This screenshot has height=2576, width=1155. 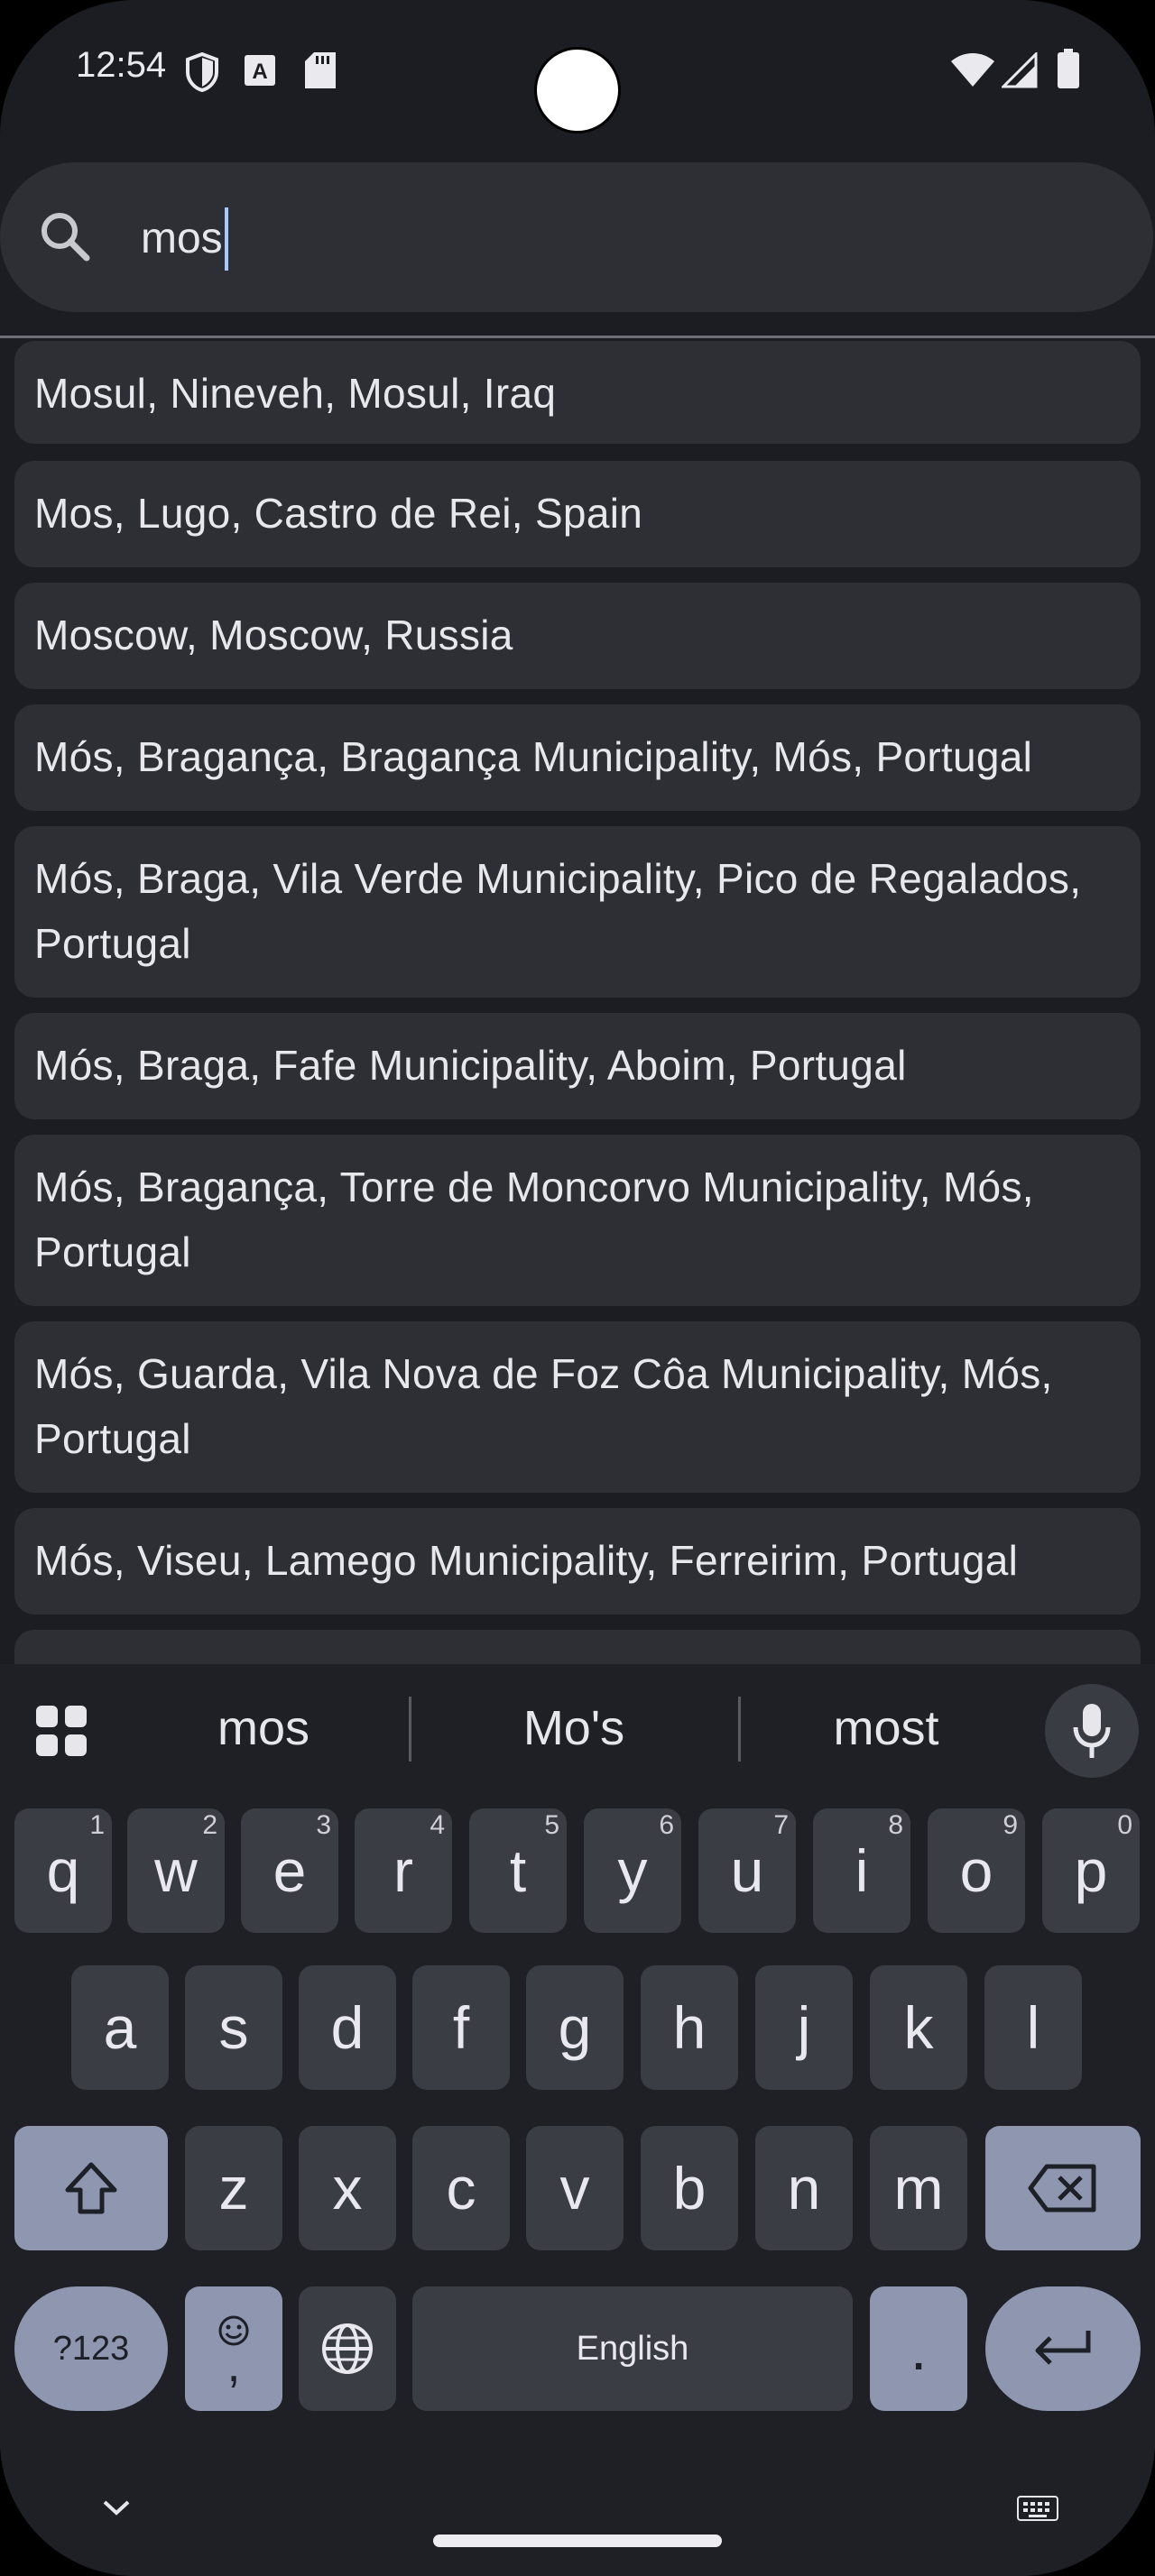 I want to click on key-hint: 7, so click(x=781, y=1825).